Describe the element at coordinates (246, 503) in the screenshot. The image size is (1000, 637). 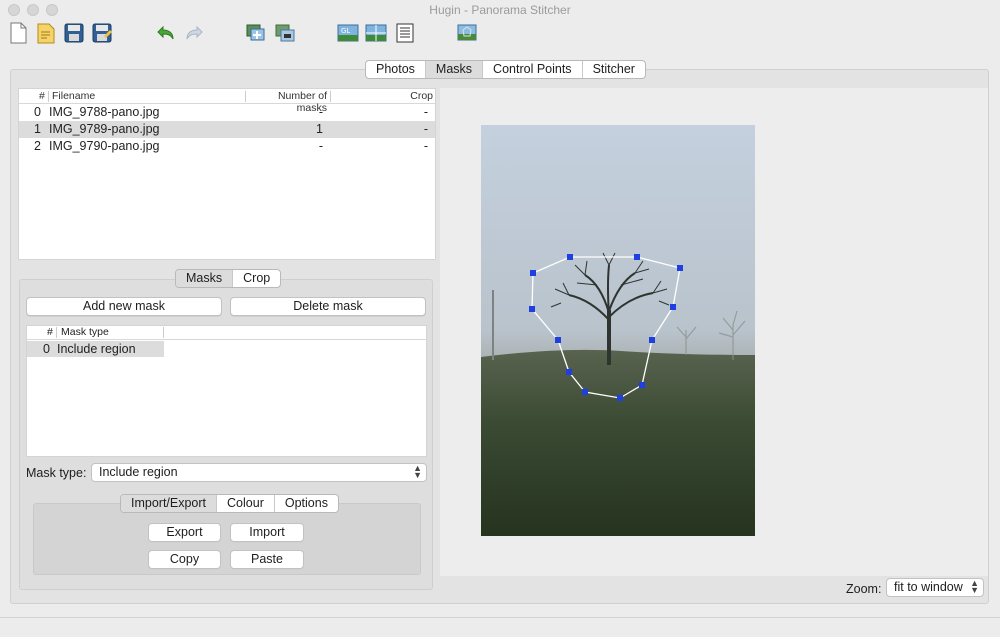
I see `tab-colour: Colour` at that location.